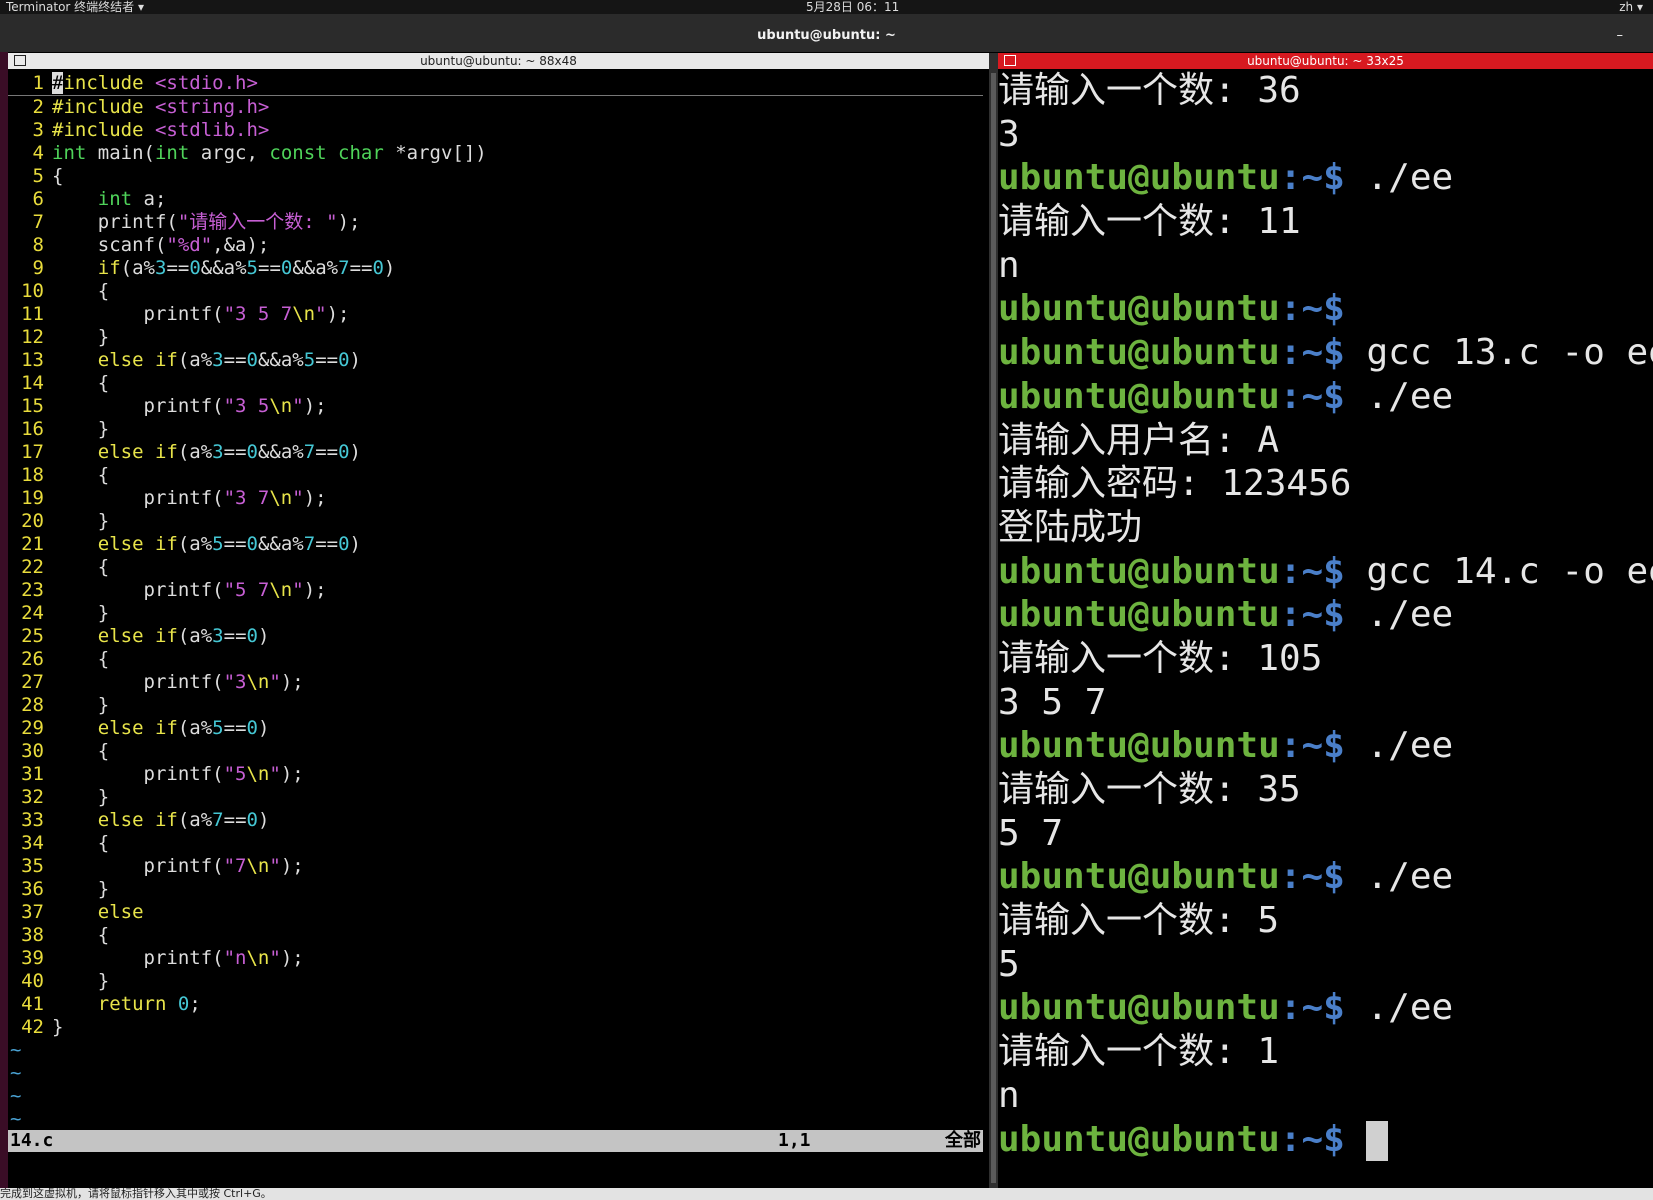  Describe the element at coordinates (495, 797) in the screenshot. I see `code-line: 32 }` at that location.